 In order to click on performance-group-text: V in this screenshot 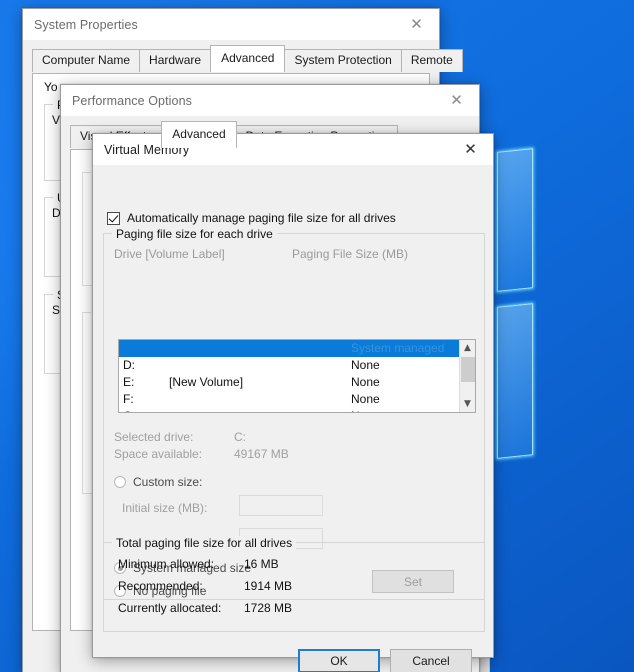, I will do `click(56, 120)`.